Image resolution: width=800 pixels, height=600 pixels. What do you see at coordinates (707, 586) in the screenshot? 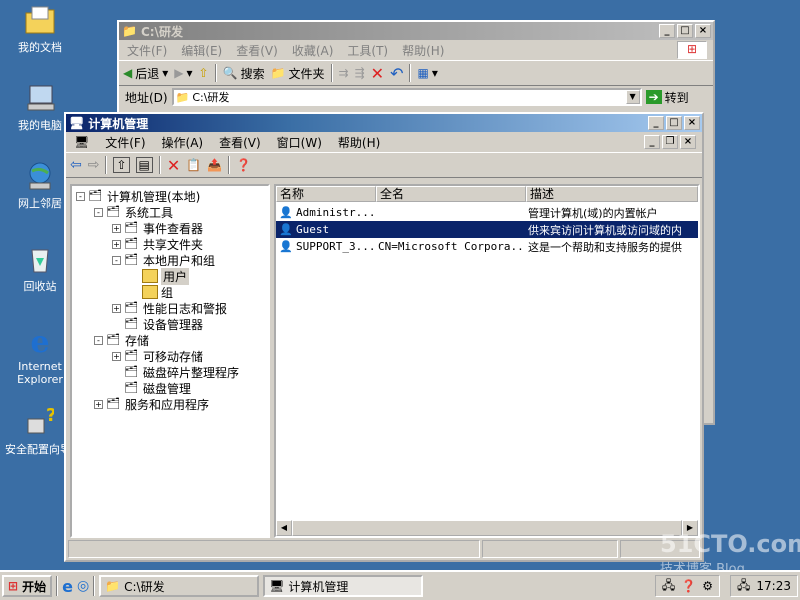
I see `tray-misc-icon: ⚙` at bounding box center [707, 586].